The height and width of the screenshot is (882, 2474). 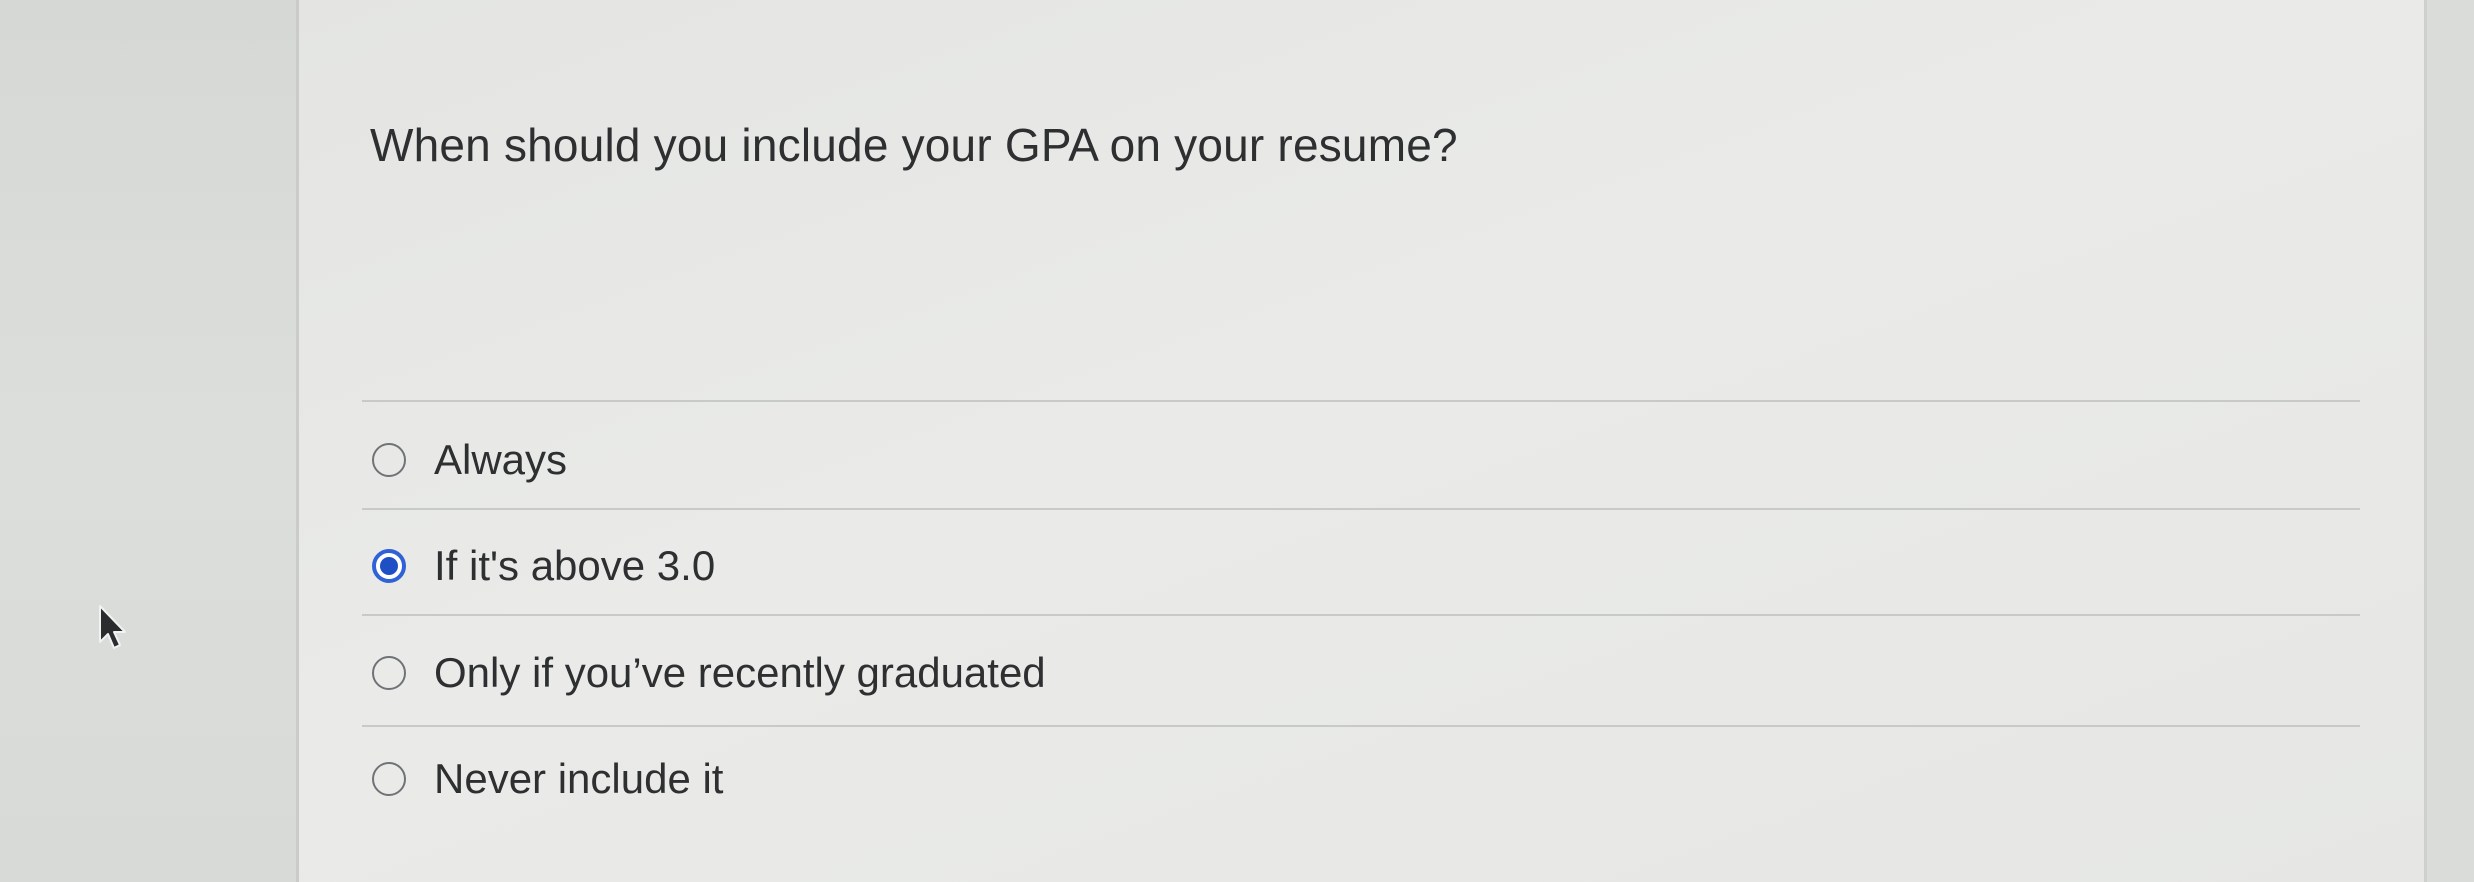 I want to click on right-gutter, so click(x=2449, y=441).